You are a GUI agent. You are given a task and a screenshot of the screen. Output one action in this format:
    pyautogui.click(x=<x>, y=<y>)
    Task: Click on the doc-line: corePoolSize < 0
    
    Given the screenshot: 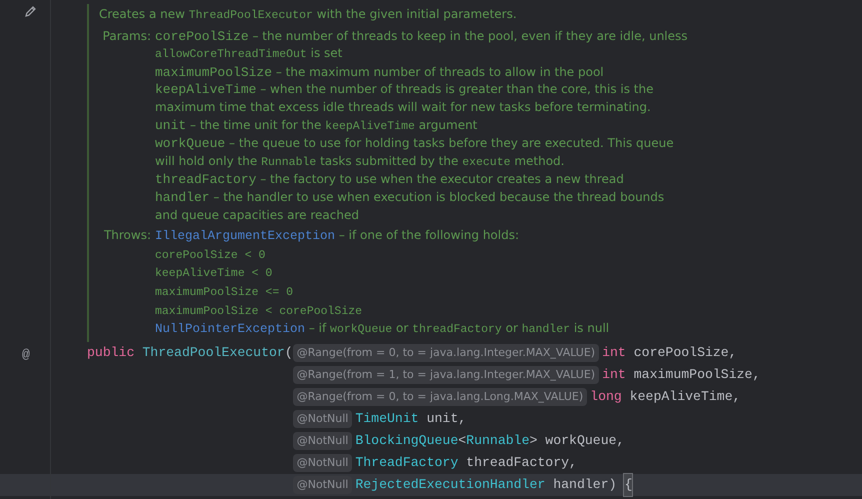 What is the action you would take?
    pyautogui.click(x=210, y=256)
    